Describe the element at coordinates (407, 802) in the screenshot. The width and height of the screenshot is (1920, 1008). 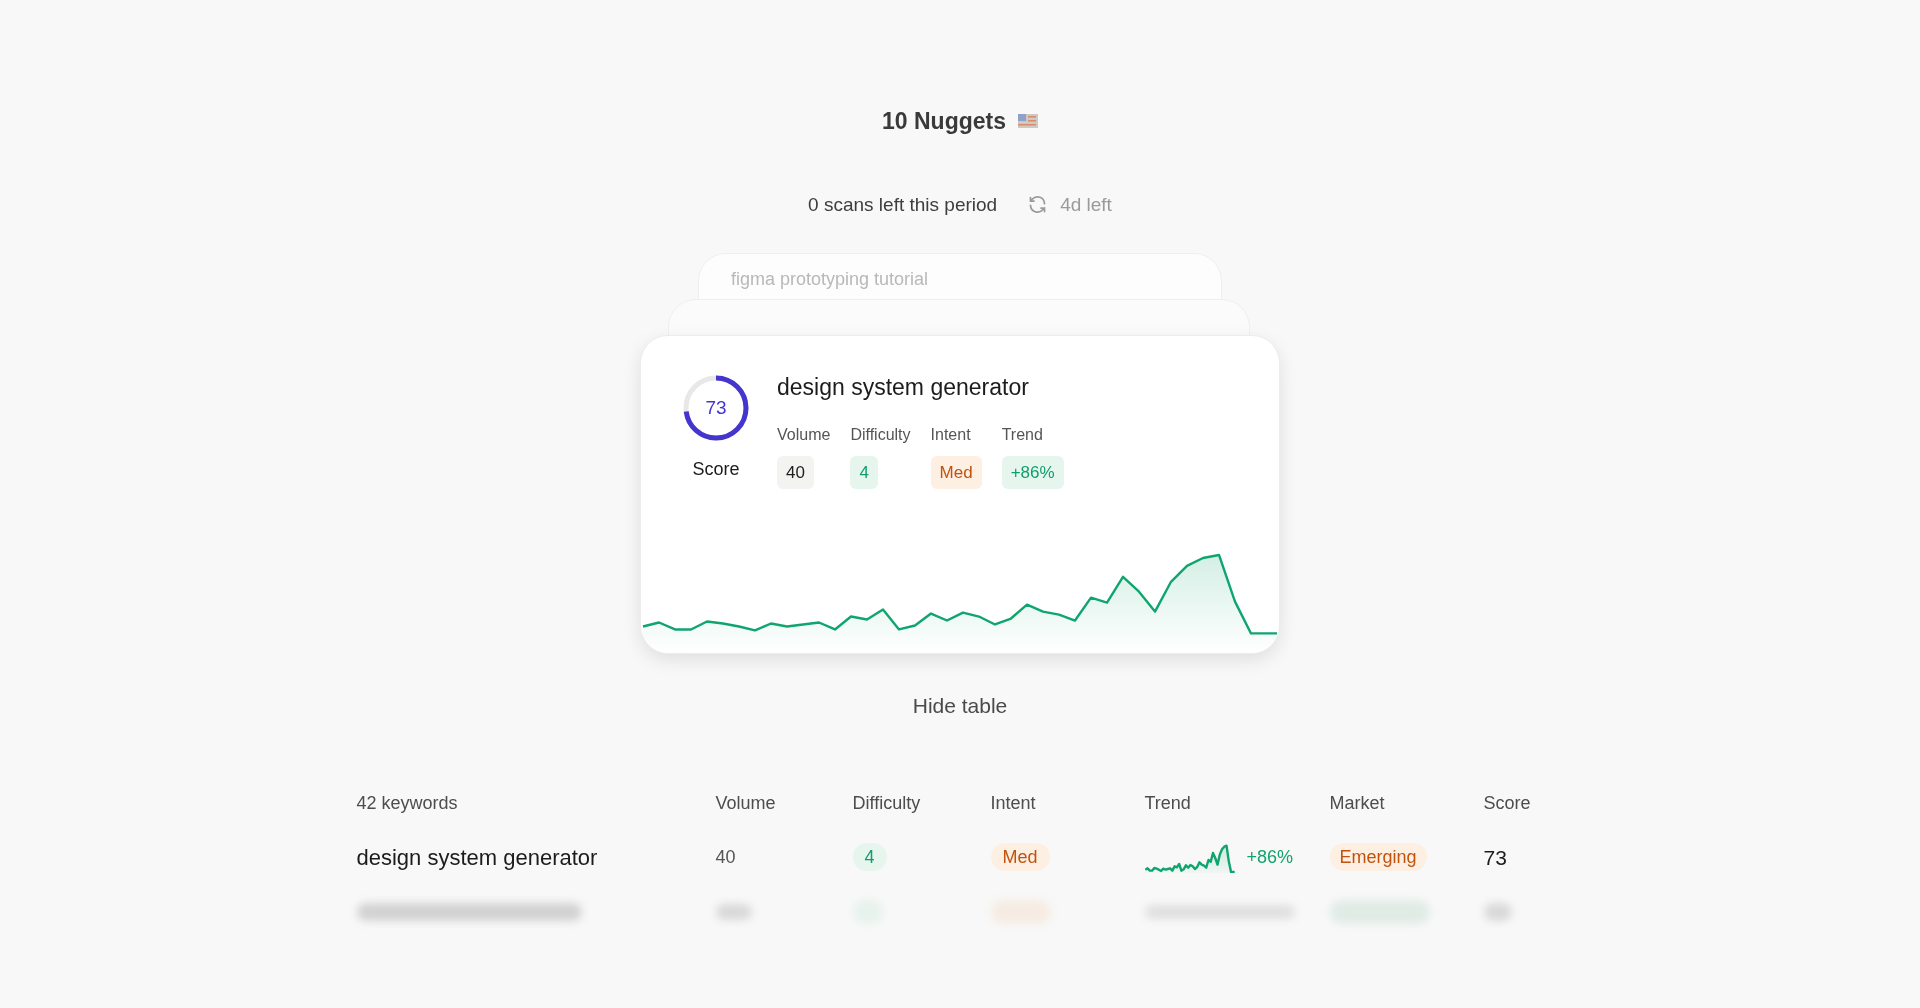
I see `column-header: 42 keywords` at that location.